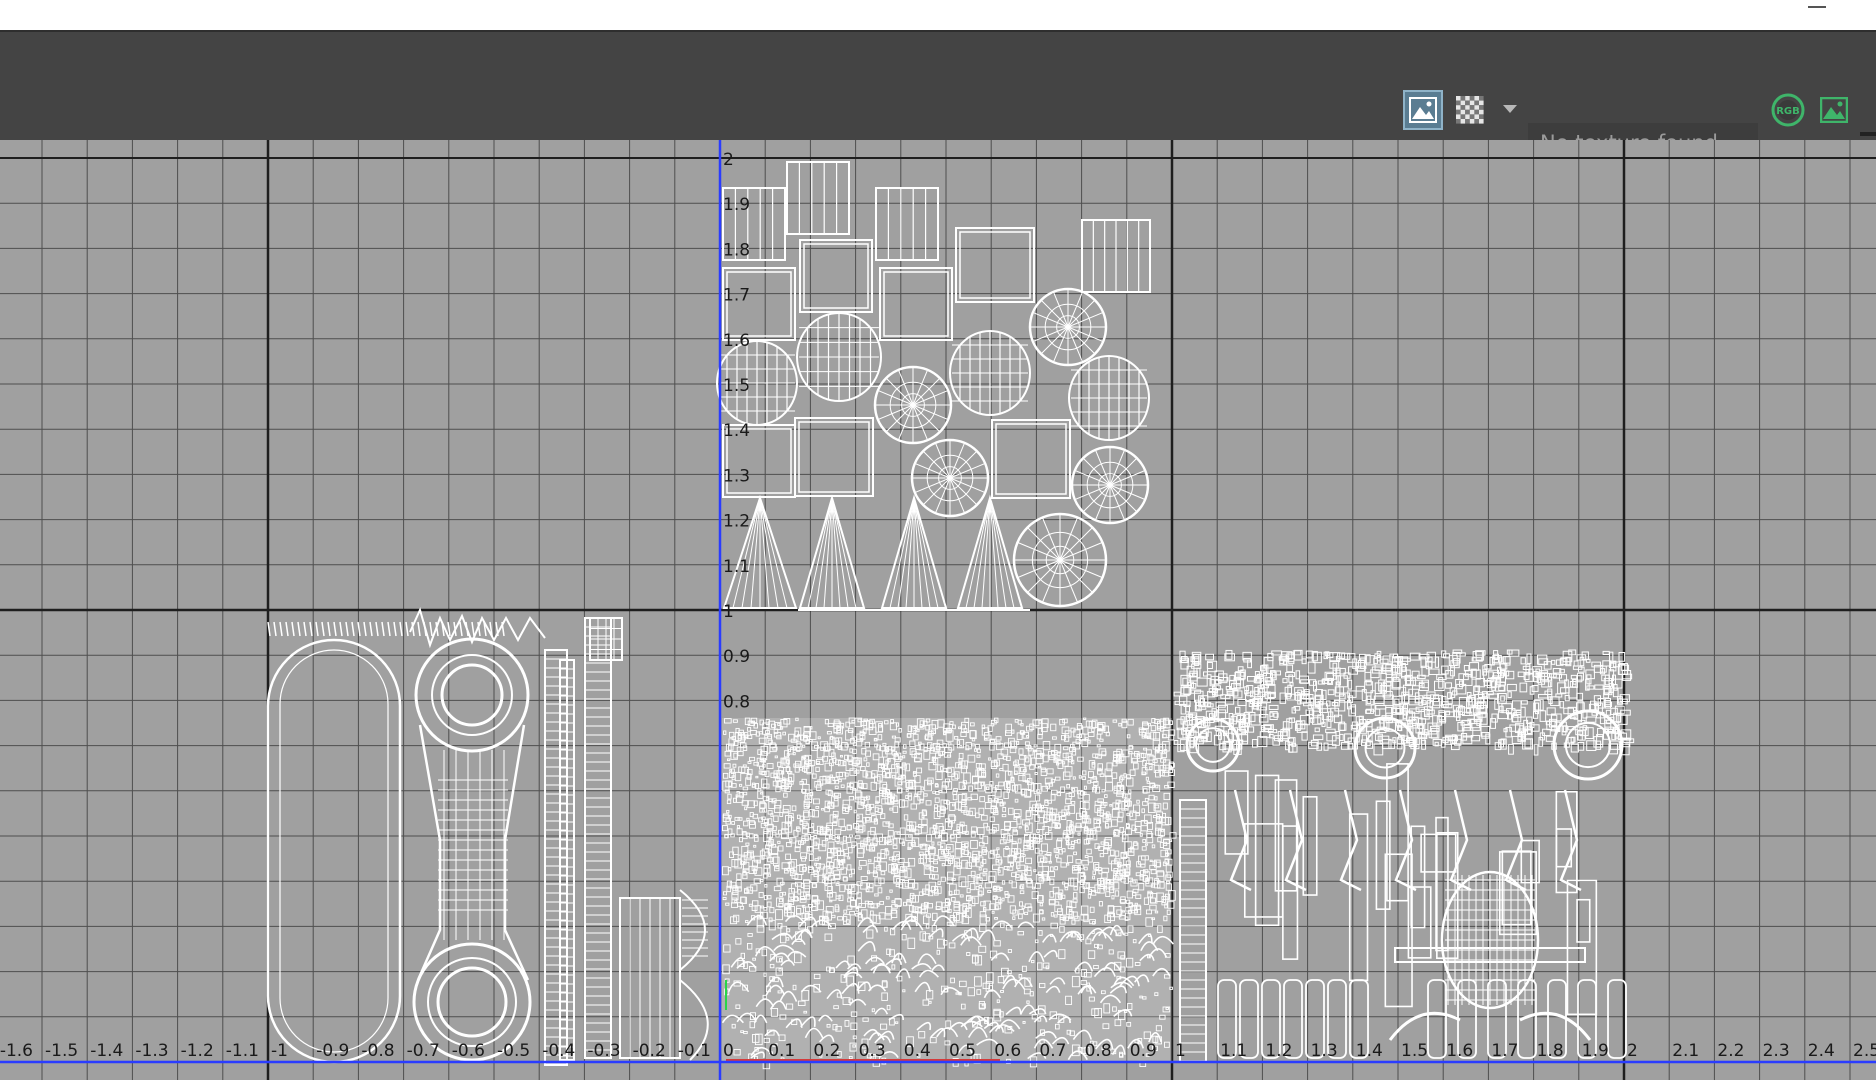 Image resolution: width=1876 pixels, height=1080 pixels. What do you see at coordinates (938, 96) in the screenshot?
I see `uv-editor-toolbar: No texture found RGB` at bounding box center [938, 96].